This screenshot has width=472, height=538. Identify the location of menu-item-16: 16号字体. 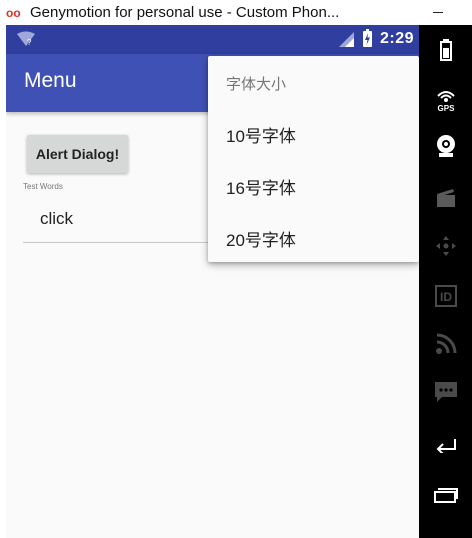
(313, 185).